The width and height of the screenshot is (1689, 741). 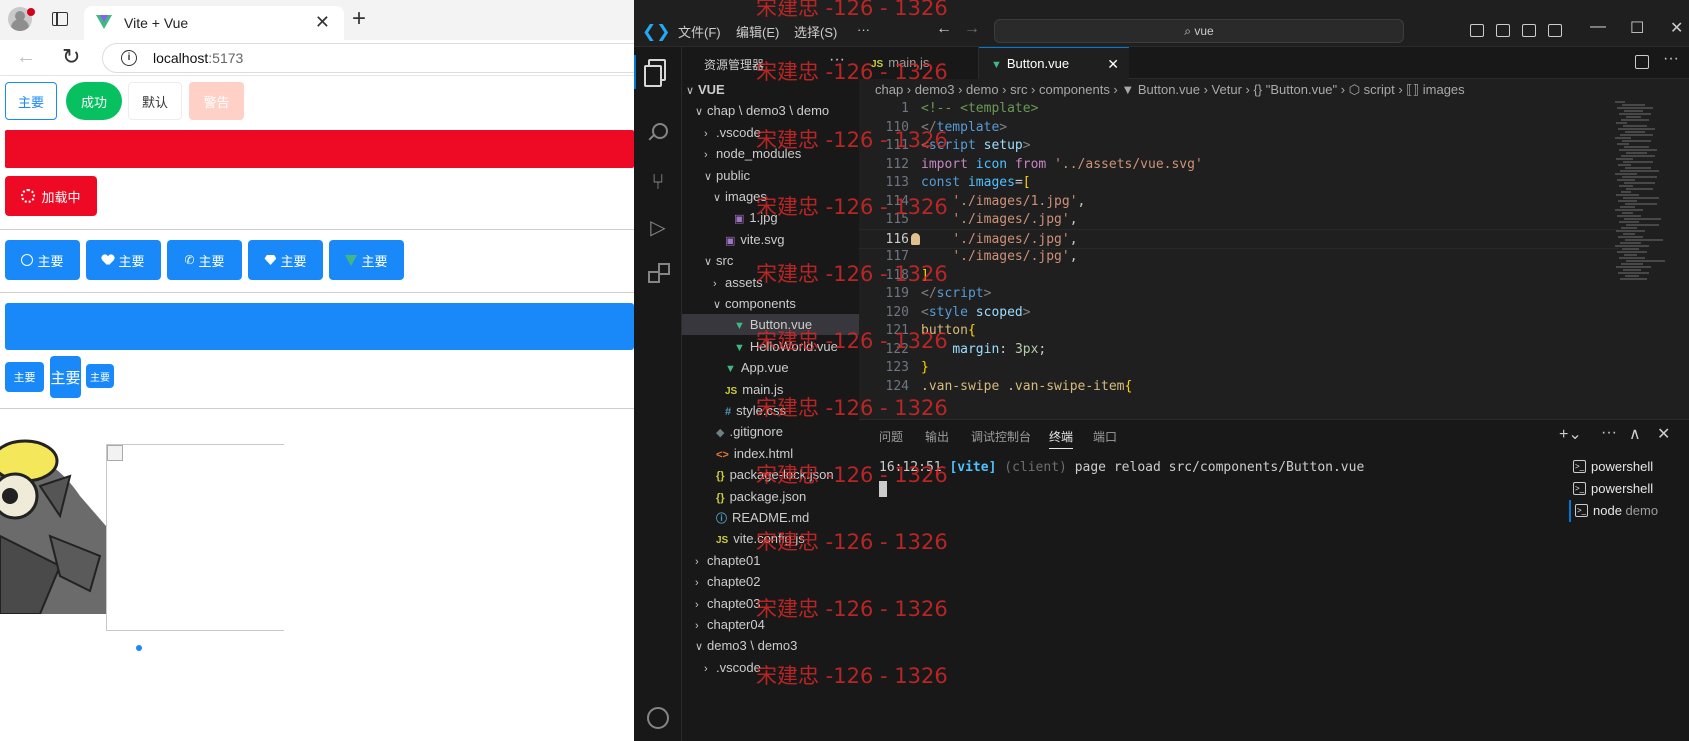 I want to click on icon-button-heart: 主要, so click(x=123, y=260).